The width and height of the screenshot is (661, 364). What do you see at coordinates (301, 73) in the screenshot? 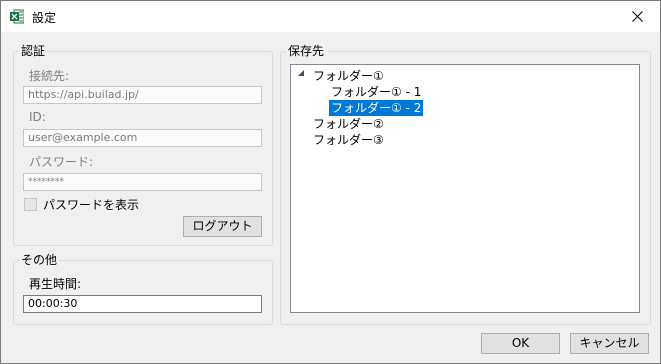
I see `expanded-triangle-icon` at bounding box center [301, 73].